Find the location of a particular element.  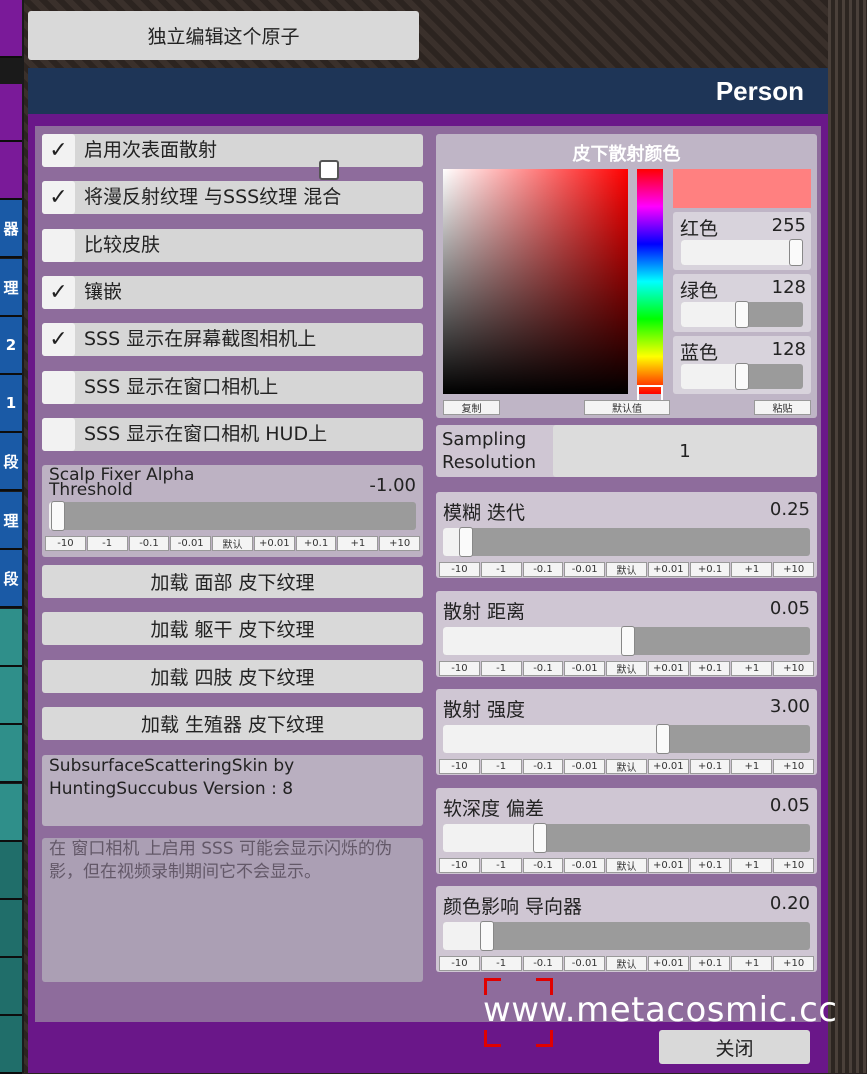

load-texture-button: 加载 面部 皮下纹理 is located at coordinates (232, 581).